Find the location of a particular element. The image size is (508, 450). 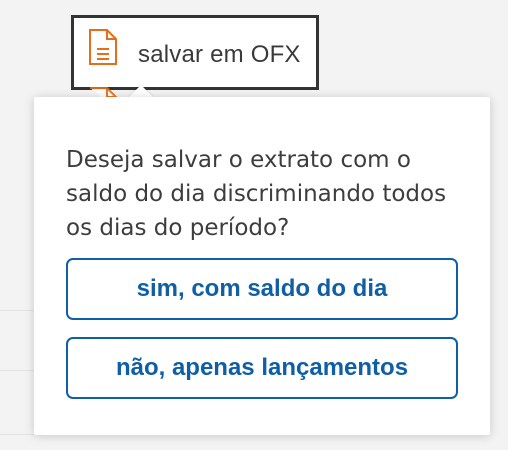

with-daily-balance-button: sim, com saldo do dia is located at coordinates (262, 289).